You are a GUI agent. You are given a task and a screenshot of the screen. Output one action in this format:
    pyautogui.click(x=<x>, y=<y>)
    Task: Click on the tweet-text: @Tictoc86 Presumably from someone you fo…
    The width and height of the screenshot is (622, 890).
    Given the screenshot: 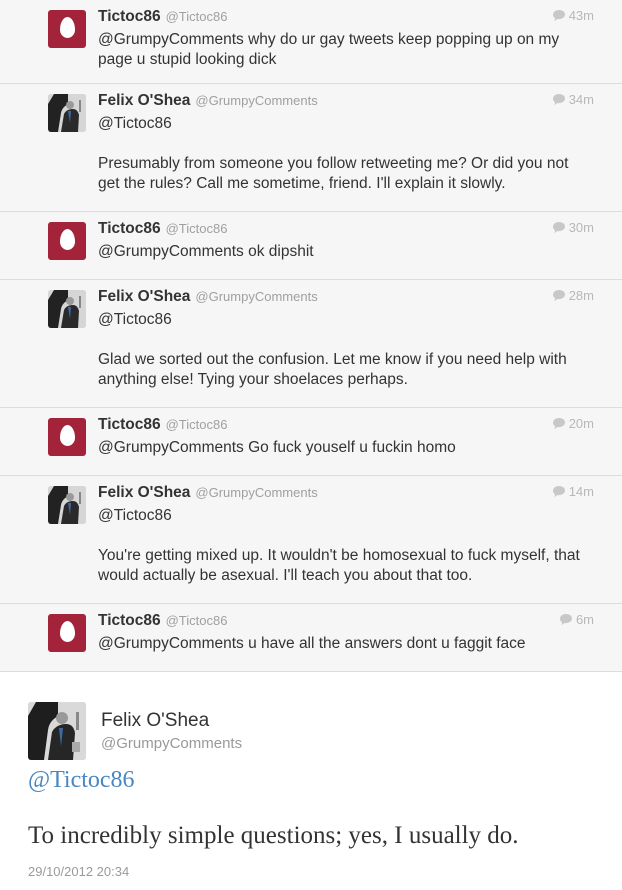 What is the action you would take?
    pyautogui.click(x=333, y=153)
    